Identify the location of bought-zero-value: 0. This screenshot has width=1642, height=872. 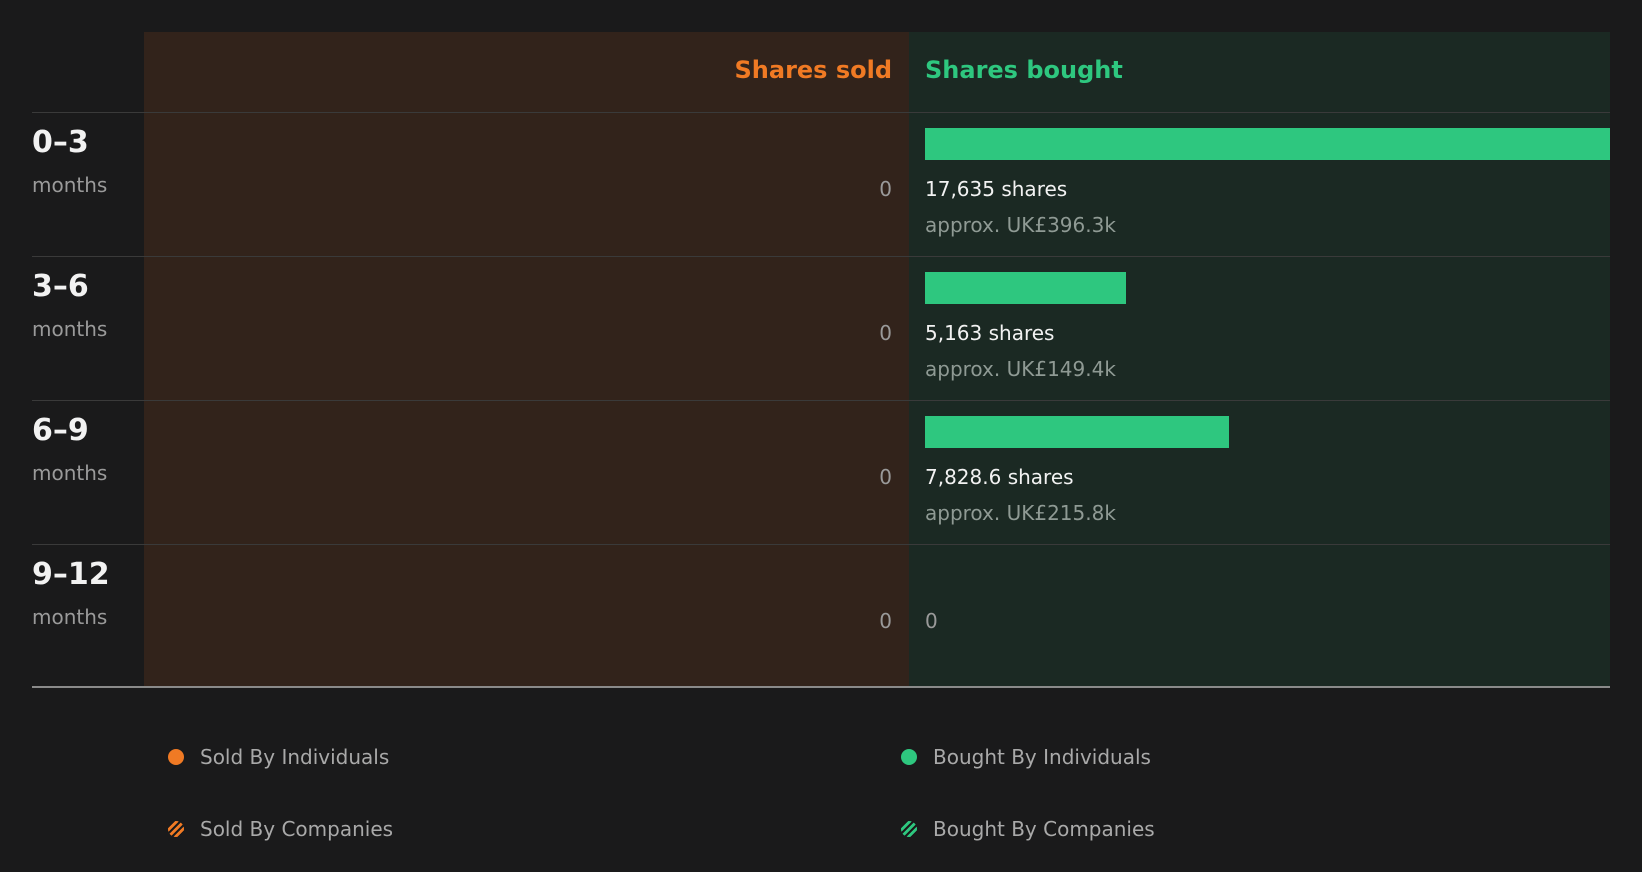
(931, 621).